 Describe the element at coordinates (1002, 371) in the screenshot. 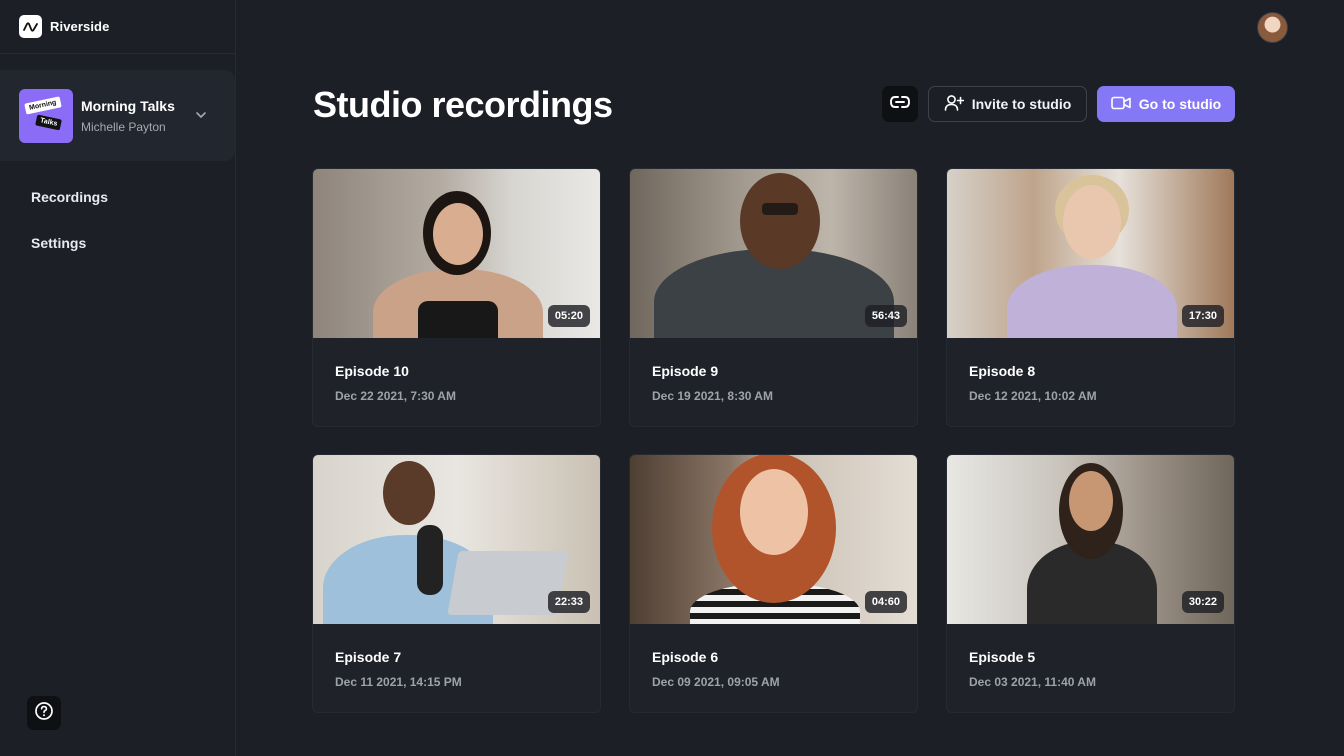

I see `recording-title: Episode 8` at that location.